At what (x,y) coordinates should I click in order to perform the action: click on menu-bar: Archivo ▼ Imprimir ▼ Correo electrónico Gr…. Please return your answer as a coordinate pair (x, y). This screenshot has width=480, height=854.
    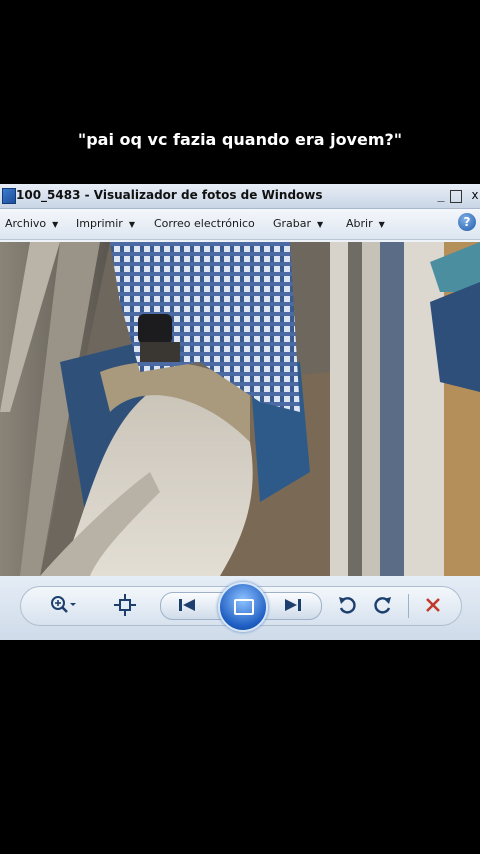
    Looking at the image, I should click on (240, 224).